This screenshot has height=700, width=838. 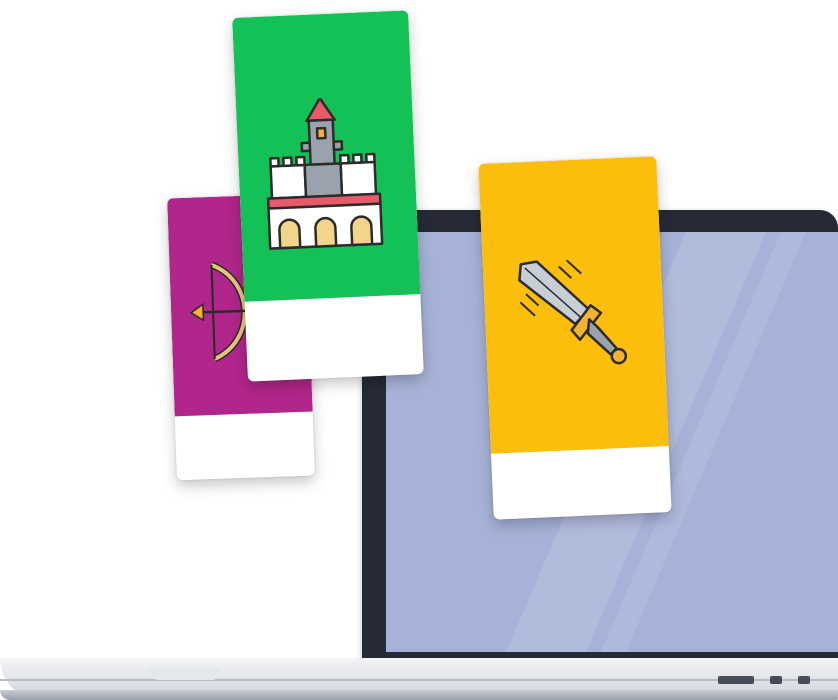 What do you see at coordinates (419, 695) in the screenshot?
I see `laptop-base-shadow` at bounding box center [419, 695].